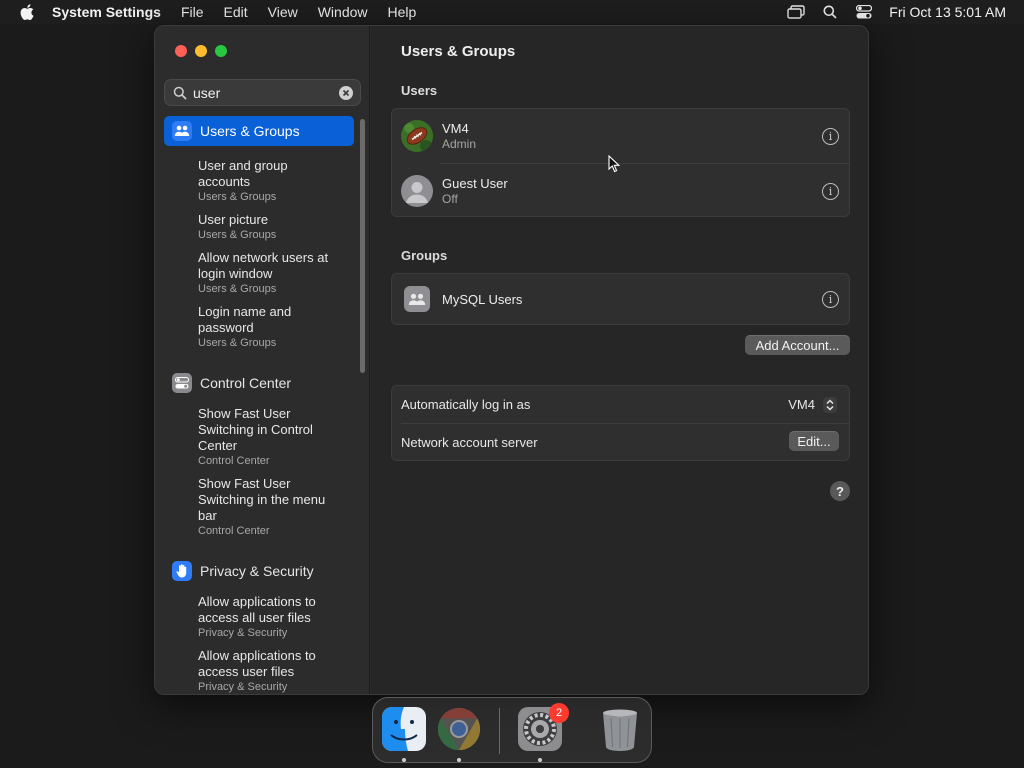  I want to click on network-server-label: Network account server, so click(469, 442).